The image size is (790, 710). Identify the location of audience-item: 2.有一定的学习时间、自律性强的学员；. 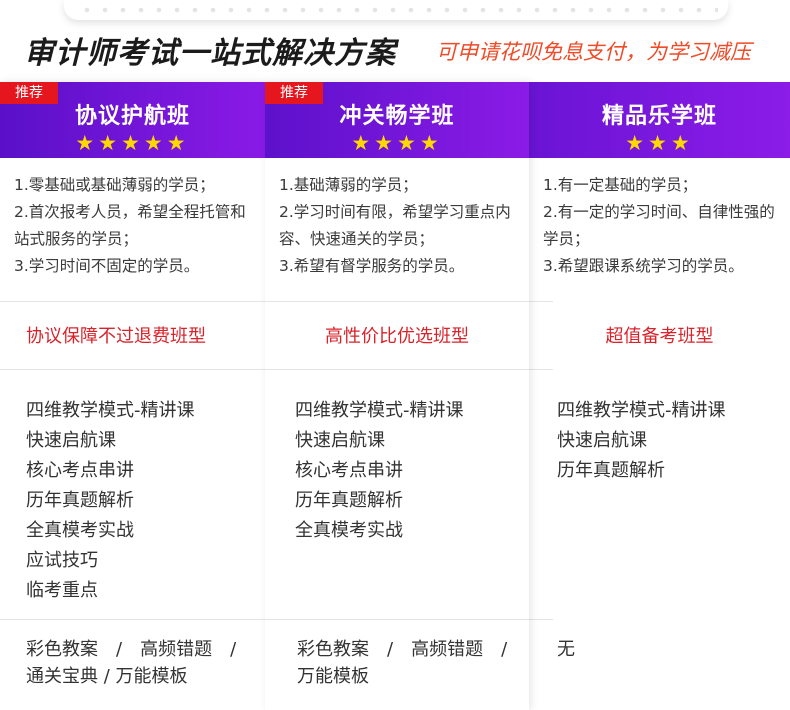
(659, 225).